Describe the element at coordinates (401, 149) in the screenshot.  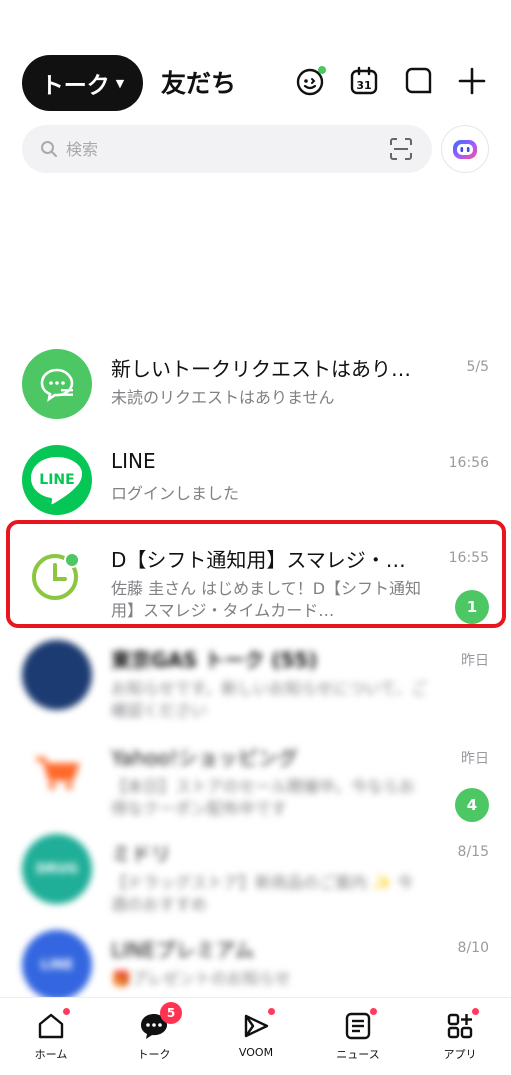
I see `scan-icon` at that location.